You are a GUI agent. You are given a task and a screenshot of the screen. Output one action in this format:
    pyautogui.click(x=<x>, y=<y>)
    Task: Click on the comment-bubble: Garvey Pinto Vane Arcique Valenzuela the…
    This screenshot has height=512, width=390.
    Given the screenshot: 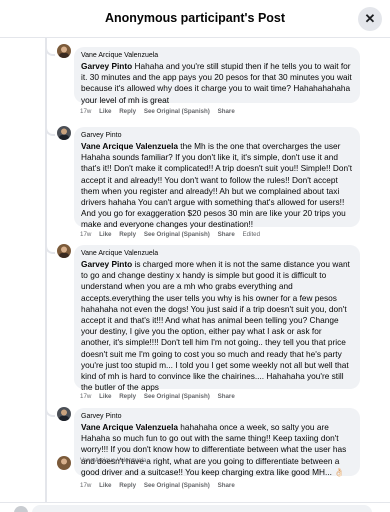 What is the action you would take?
    pyautogui.click(x=217, y=178)
    